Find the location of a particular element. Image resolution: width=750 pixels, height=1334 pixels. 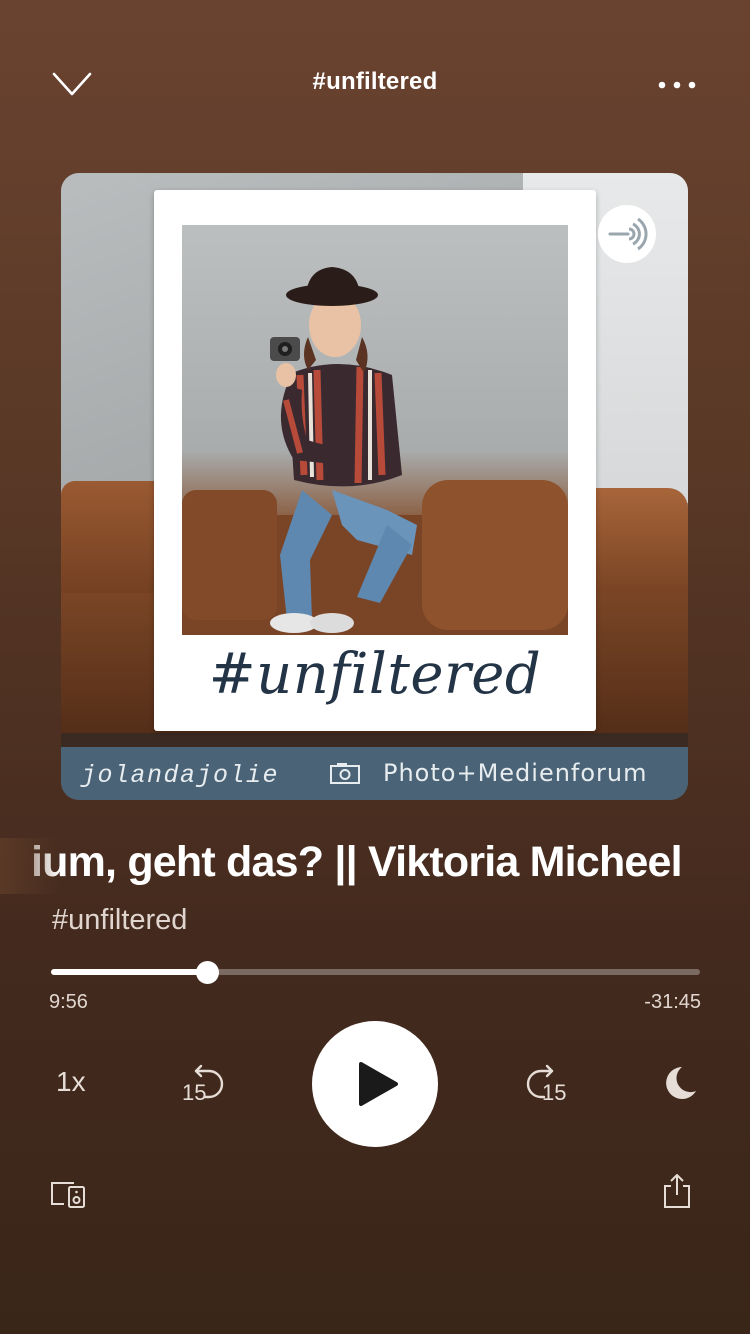

play-button is located at coordinates (375, 1084).